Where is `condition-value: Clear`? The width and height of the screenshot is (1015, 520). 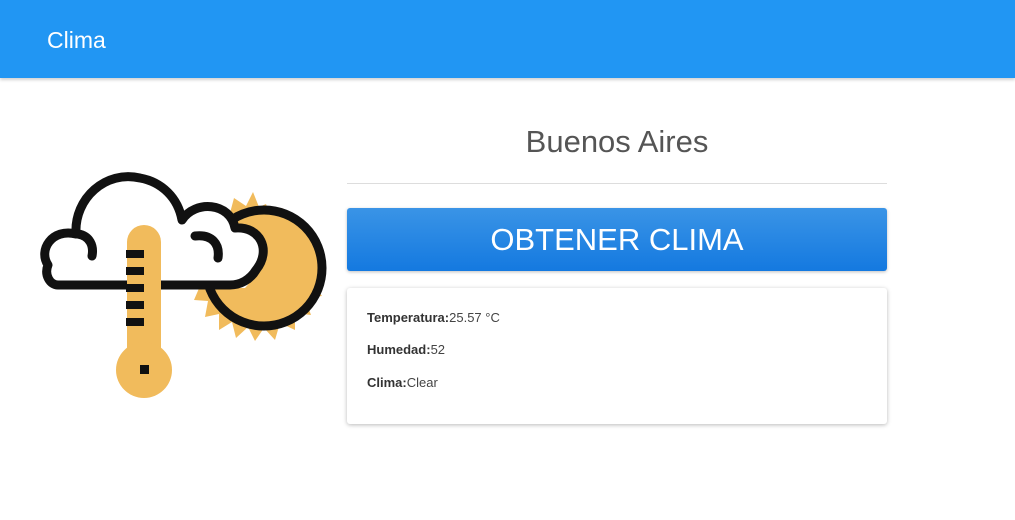
condition-value: Clear is located at coordinates (422, 382).